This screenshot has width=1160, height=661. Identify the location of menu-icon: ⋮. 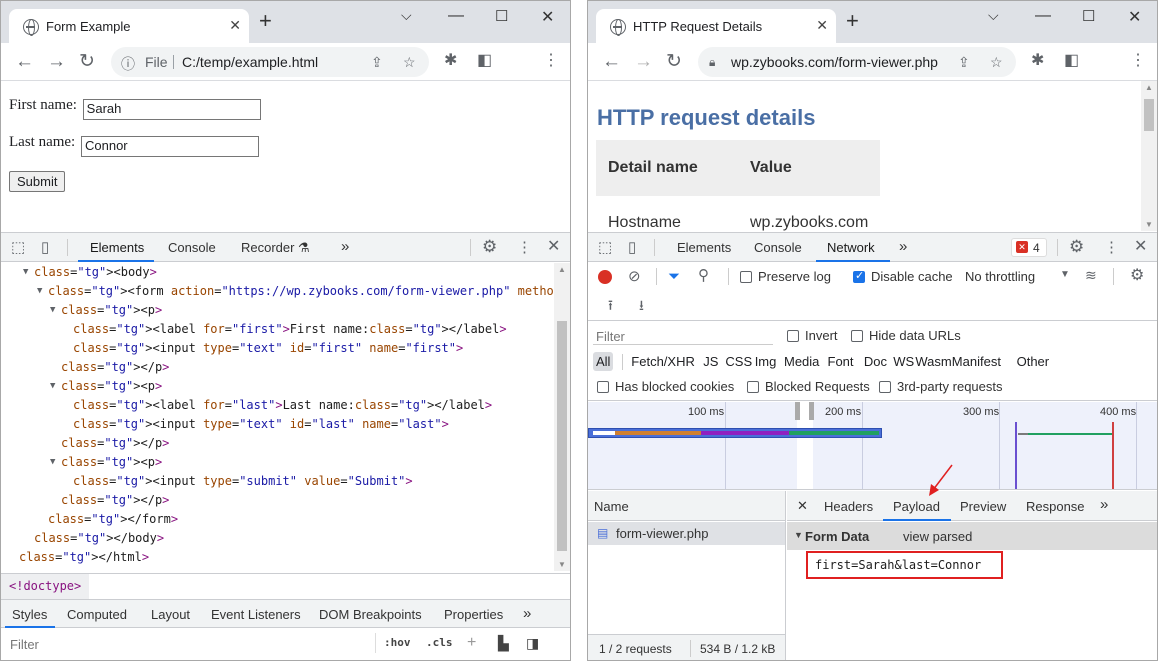
(1138, 61).